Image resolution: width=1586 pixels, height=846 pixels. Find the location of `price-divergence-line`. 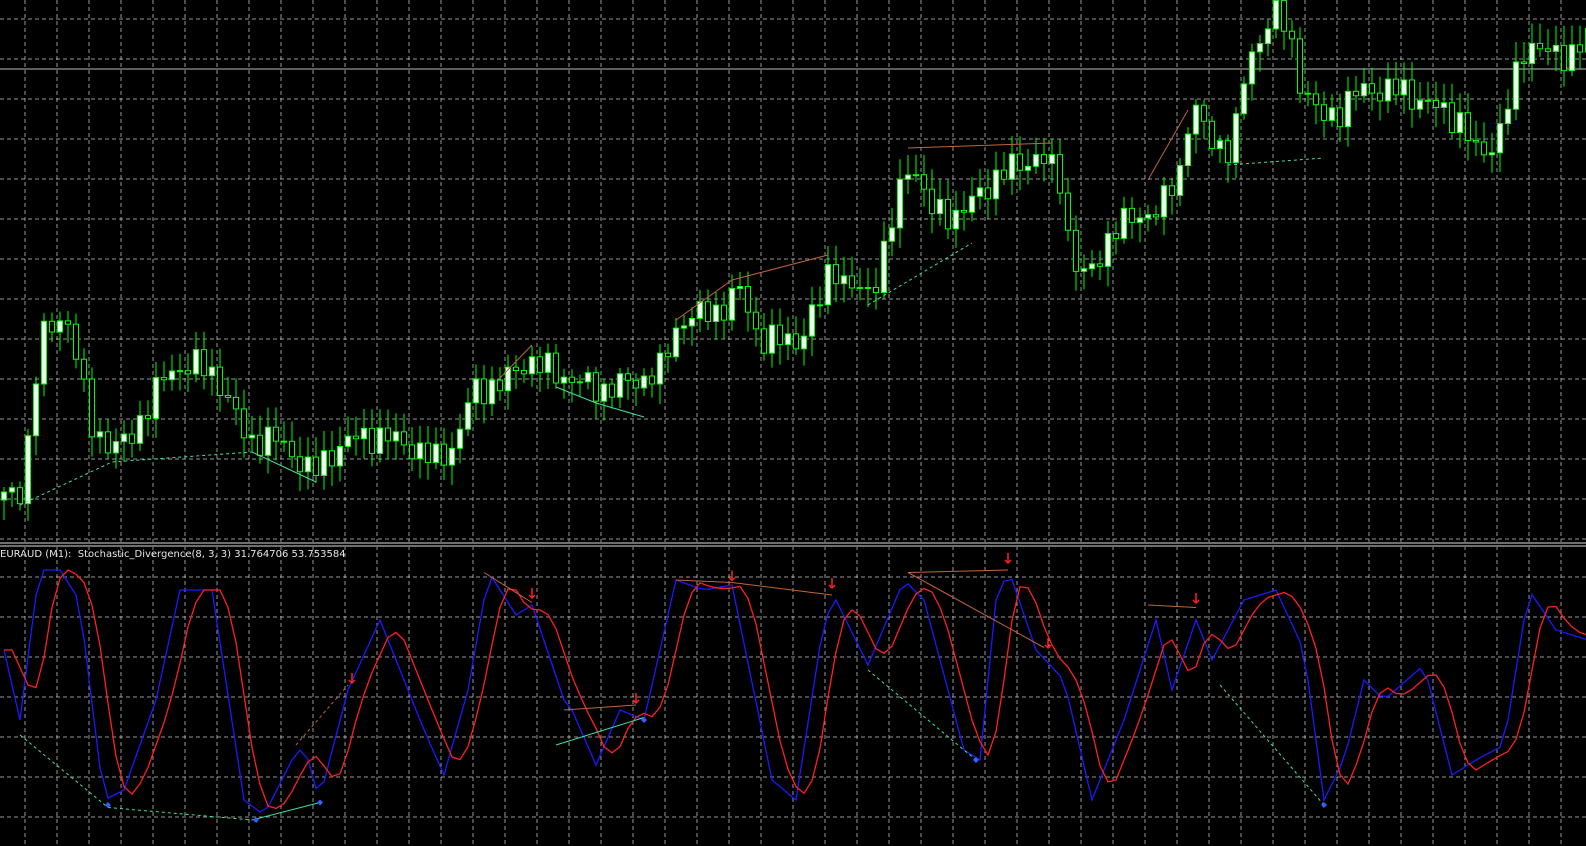

price-divergence-line is located at coordinates (980, 145).